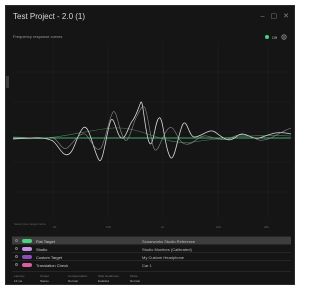 The width and height of the screenshot is (320, 300). I want to click on footer-label: Safe Headroom, so click(109, 276).